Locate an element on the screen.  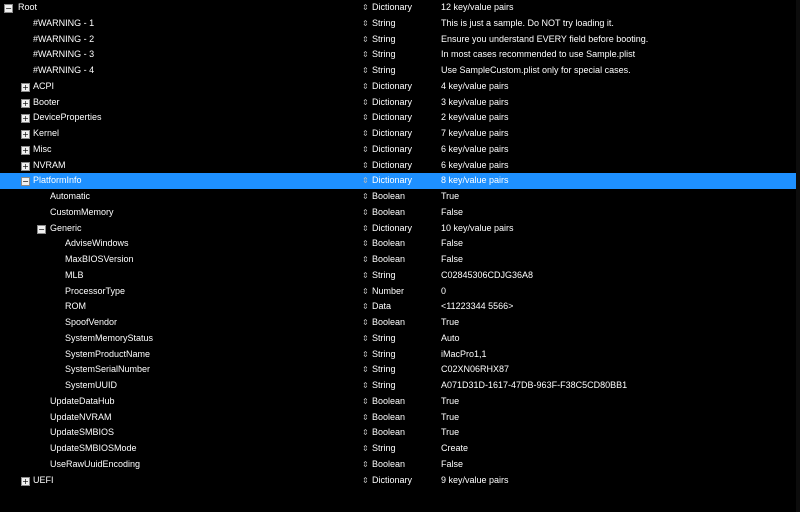
tree-row: SystemSerialNumber ⇕ String C02XN06RHX87 is located at coordinates (400, 370).